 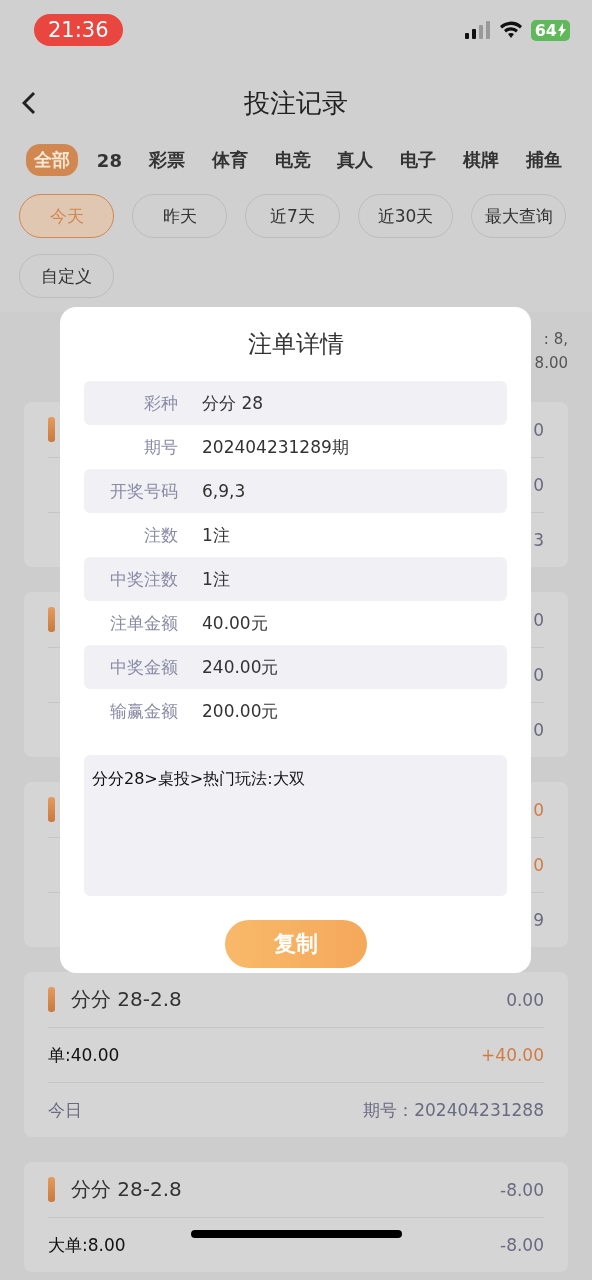 I want to click on detail-value: 202404231289期, so click(x=275, y=447).